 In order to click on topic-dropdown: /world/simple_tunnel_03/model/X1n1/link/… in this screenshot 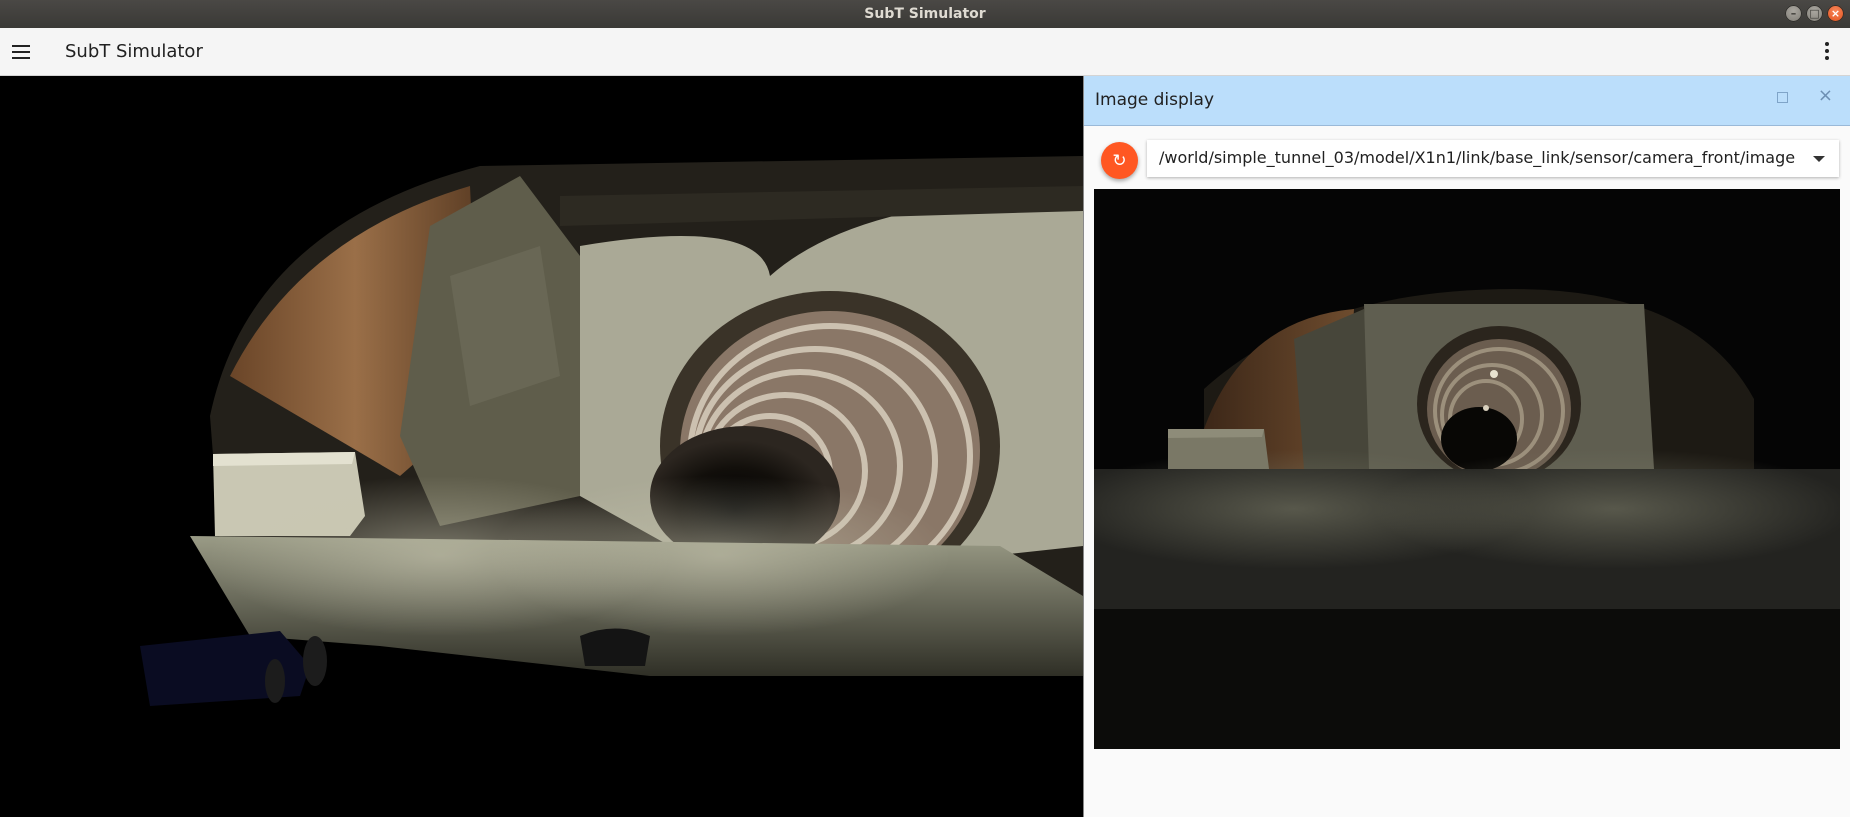, I will do `click(1493, 158)`.